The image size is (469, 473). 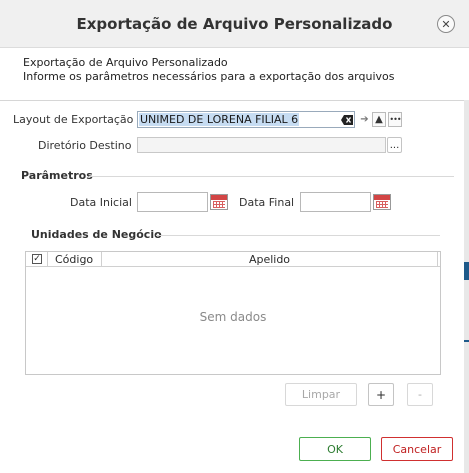 I want to click on dialog-titlebar: Exportação de Arquivo Personalizado ✕, so click(x=234, y=24).